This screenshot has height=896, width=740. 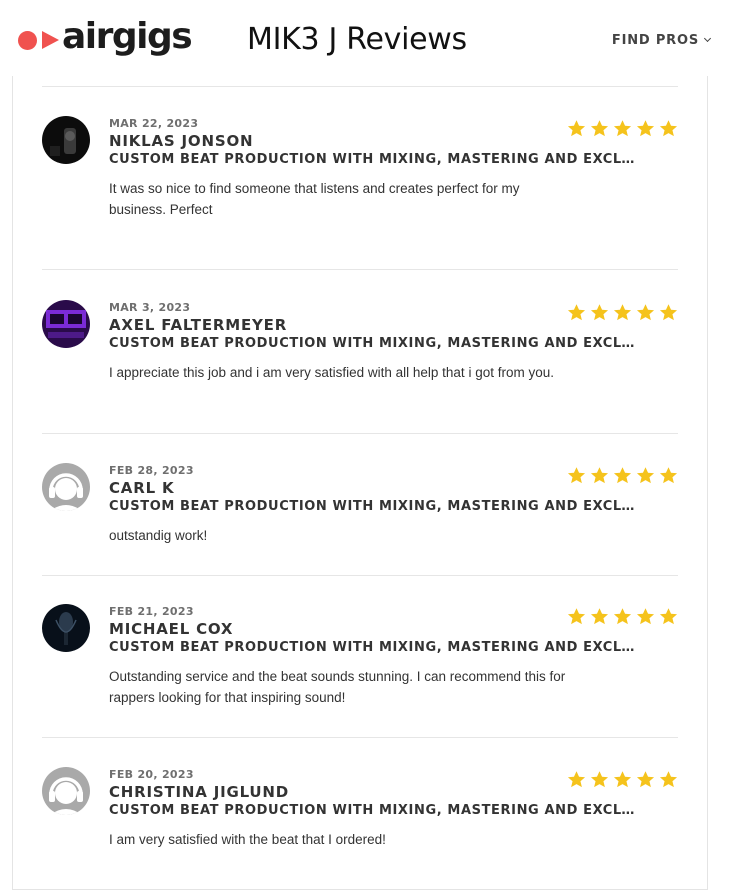 What do you see at coordinates (198, 325) in the screenshot?
I see `reviewer-name: AXEL FALTERMEYER` at bounding box center [198, 325].